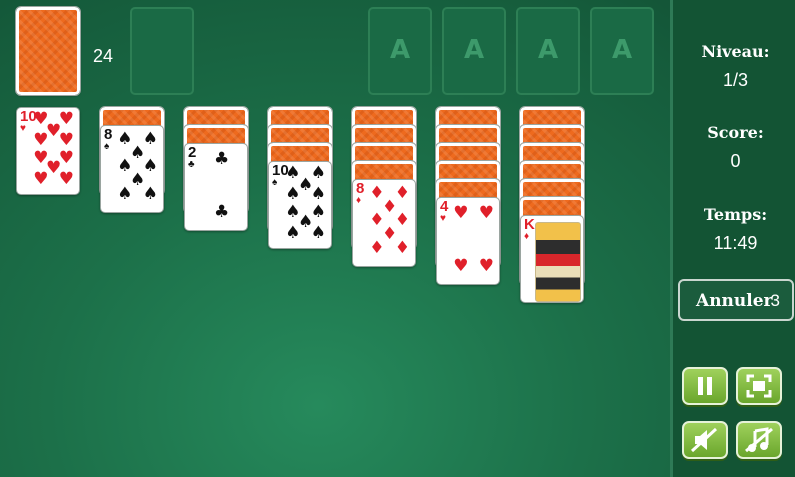 This screenshot has height=477, width=795. What do you see at coordinates (735, 51) in the screenshot?
I see `level-label: Niveau:` at bounding box center [735, 51].